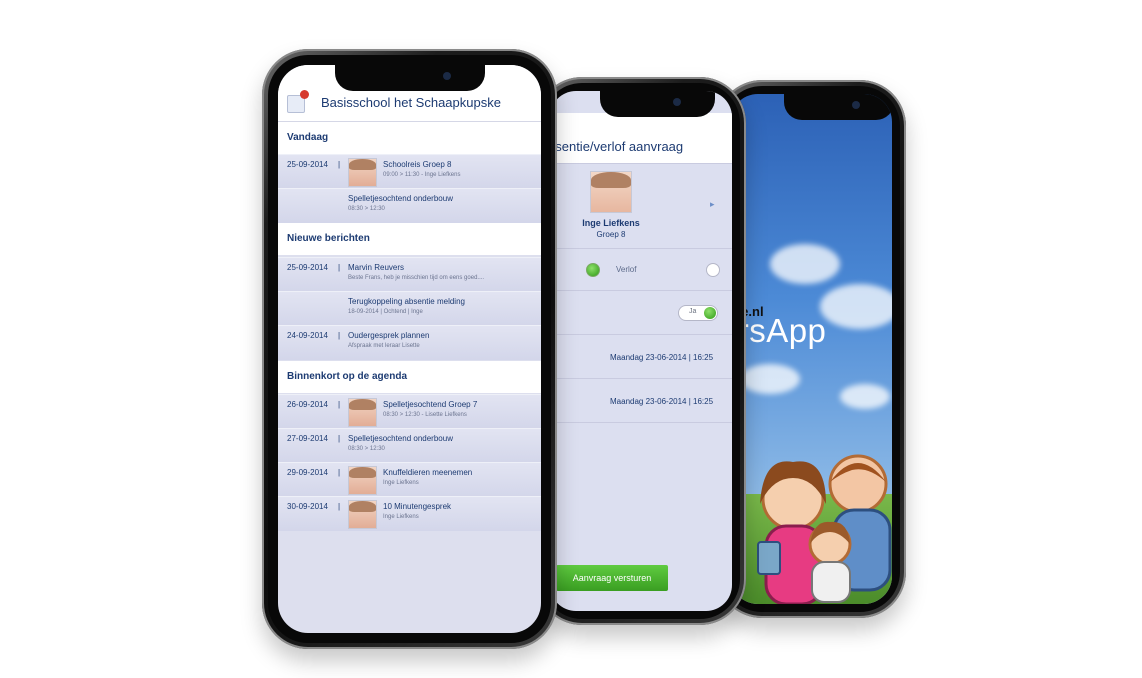 This screenshot has width=1142, height=678. What do you see at coordinates (347, 376) in the screenshot?
I see `section-title: Binnenkort op de agenda` at bounding box center [347, 376].